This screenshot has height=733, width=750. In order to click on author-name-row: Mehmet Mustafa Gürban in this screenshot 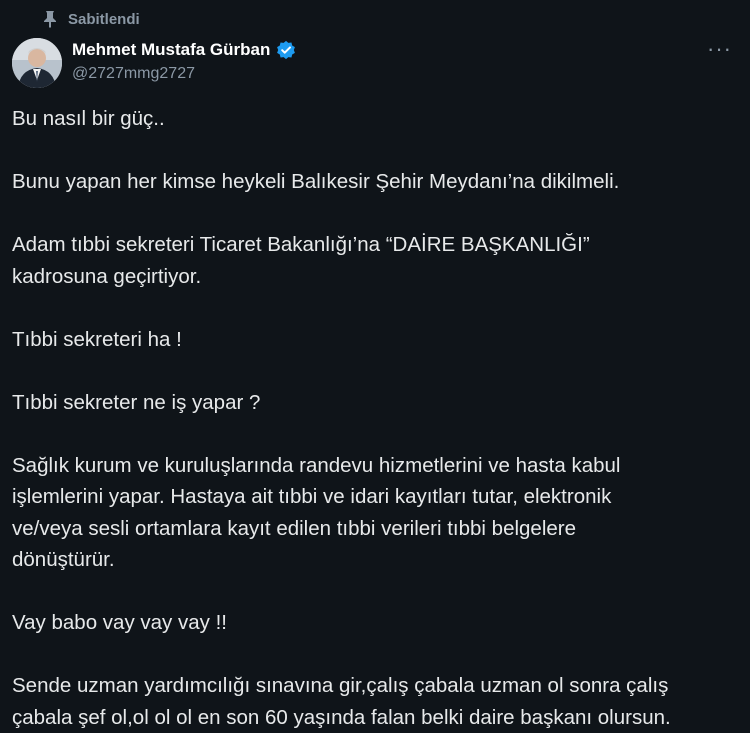, I will do `click(184, 50)`.